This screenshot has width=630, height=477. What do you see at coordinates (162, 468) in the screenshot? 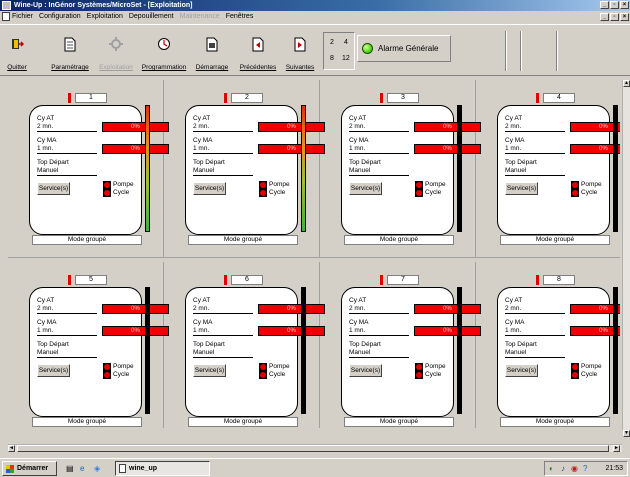
I see `taskbar-item-wine-up: wine_up` at bounding box center [162, 468].